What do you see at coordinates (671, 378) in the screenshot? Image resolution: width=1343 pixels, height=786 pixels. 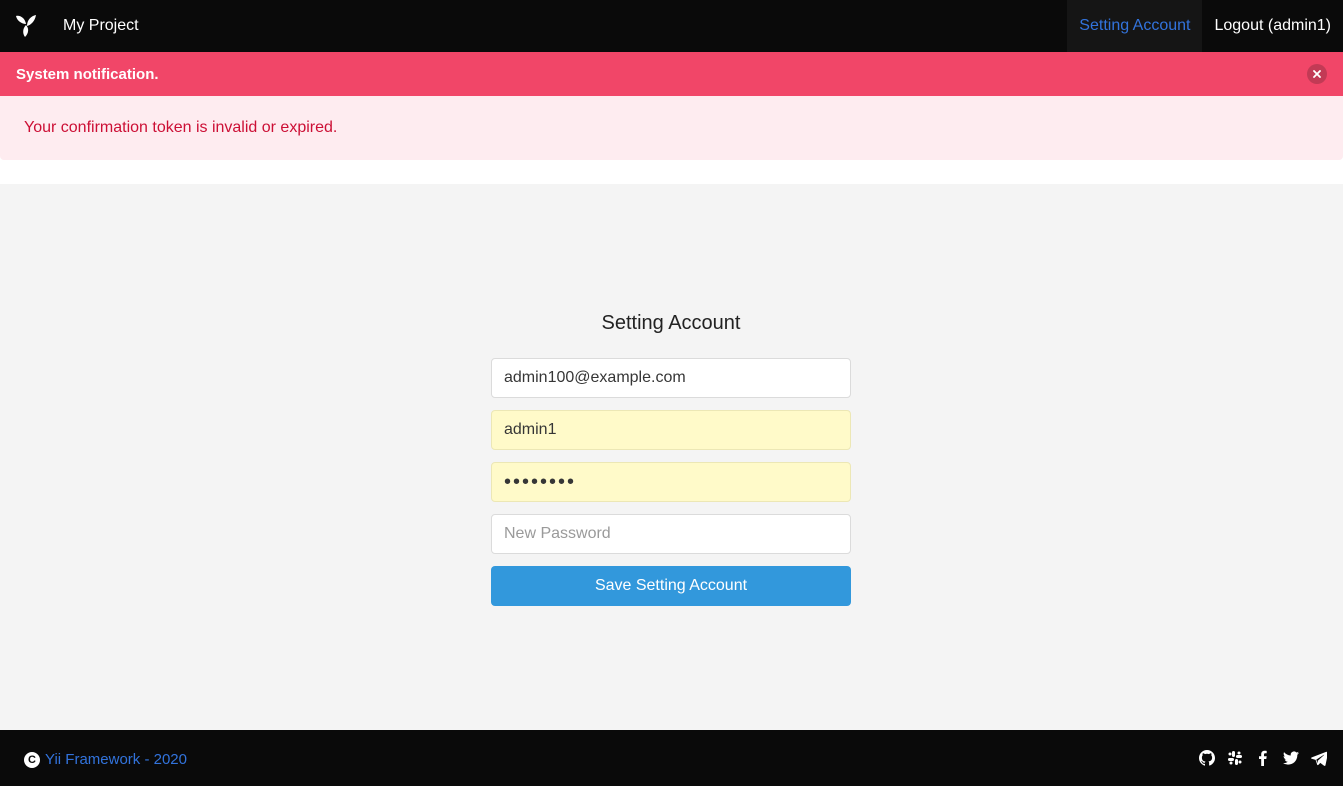 I see `email-field` at bounding box center [671, 378].